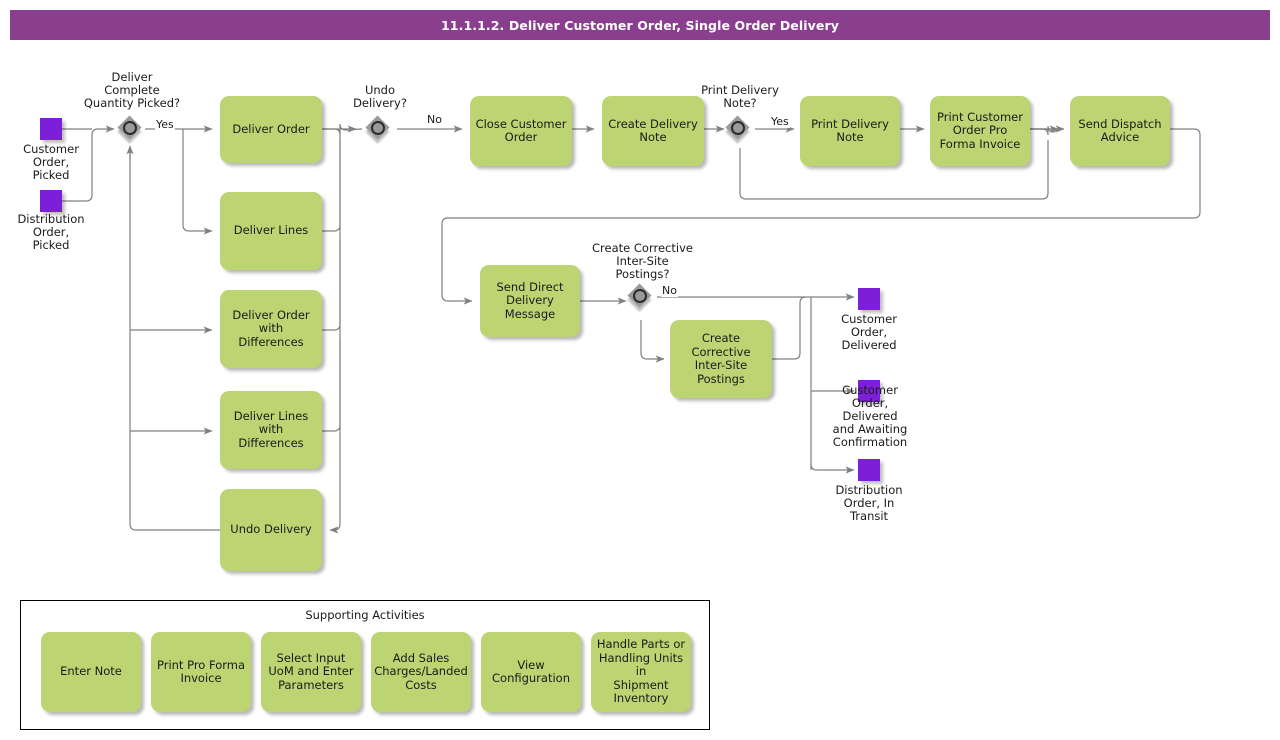 The width and height of the screenshot is (1280, 740). I want to click on task-create-corrective-inter-site-postings-label: Create Corrective Inter-Site Postings, so click(721, 358).